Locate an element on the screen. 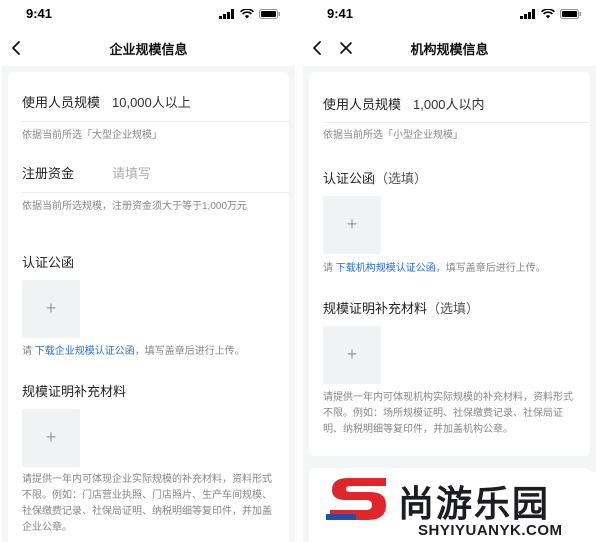  page-title: 机构规模信息 is located at coordinates (449, 49).